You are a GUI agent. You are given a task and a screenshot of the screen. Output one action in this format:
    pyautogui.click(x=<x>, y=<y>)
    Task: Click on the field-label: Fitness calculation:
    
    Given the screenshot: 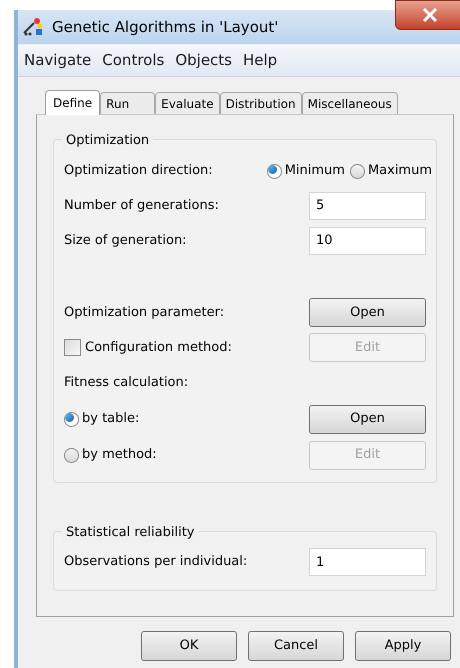 What is the action you would take?
    pyautogui.click(x=126, y=383)
    